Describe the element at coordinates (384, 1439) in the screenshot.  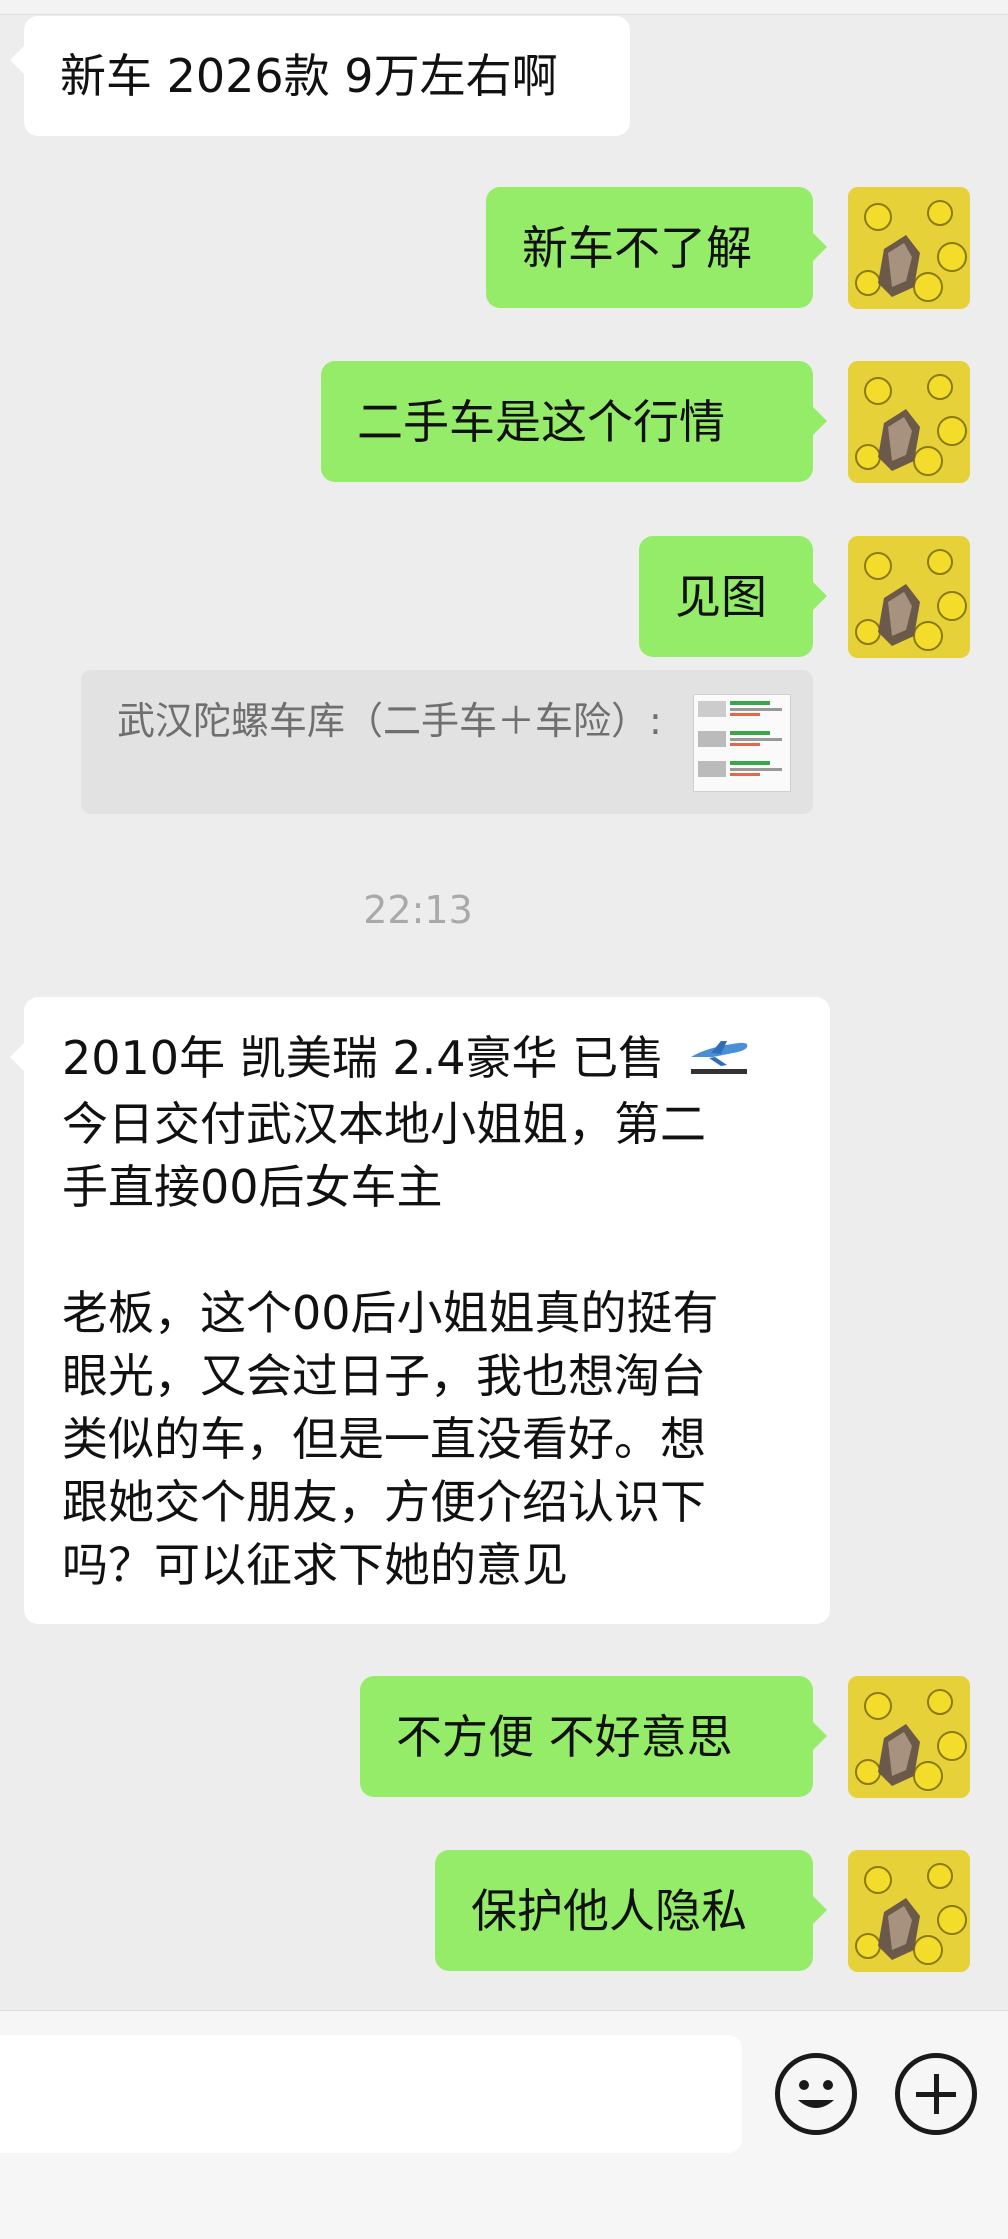
I see `message-line: 类似的车，但是一直没看好。想` at that location.